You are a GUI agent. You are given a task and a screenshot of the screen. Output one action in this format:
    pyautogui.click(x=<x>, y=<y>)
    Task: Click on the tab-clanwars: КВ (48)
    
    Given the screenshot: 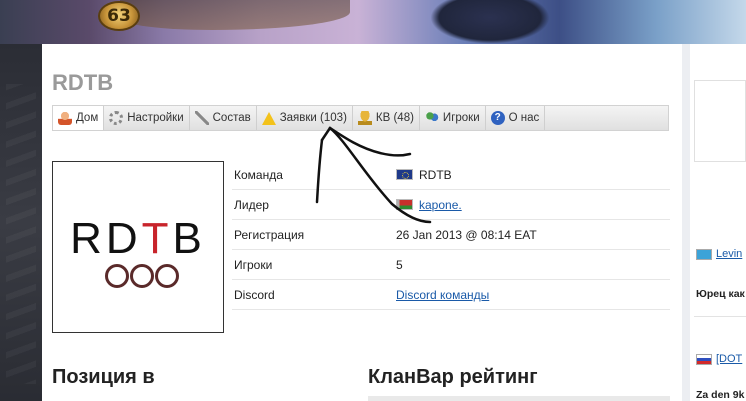 What is the action you would take?
    pyautogui.click(x=386, y=118)
    